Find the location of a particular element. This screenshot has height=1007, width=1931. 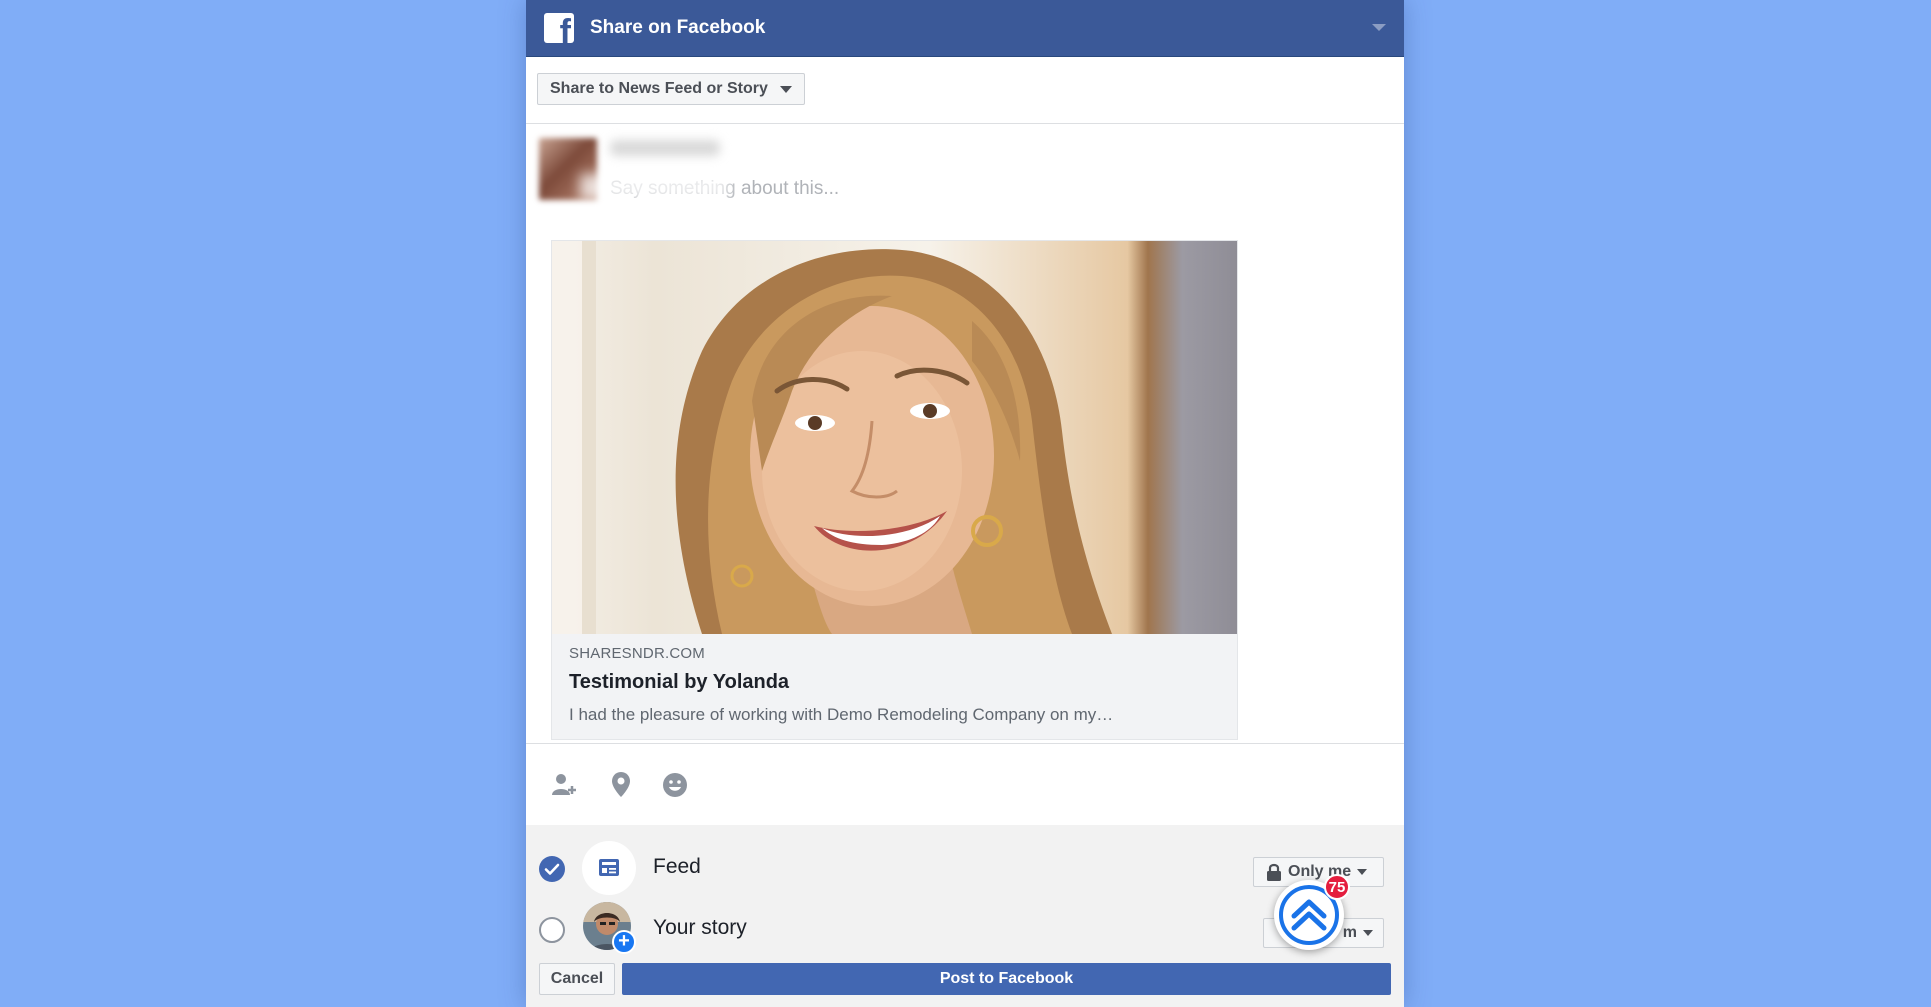

tag-friends-icon is located at coordinates (566, 785).